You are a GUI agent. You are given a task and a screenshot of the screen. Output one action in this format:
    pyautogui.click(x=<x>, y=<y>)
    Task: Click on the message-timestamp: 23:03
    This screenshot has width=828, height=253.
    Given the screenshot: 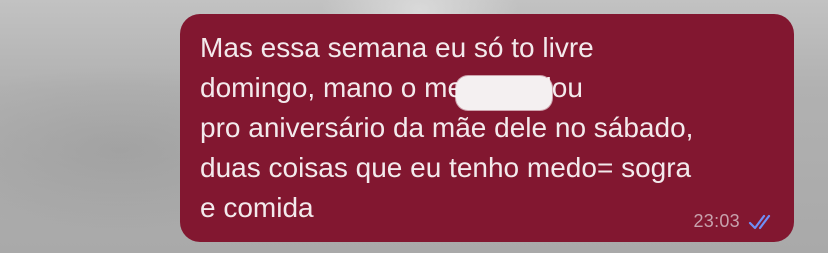 What is the action you would take?
    pyautogui.click(x=716, y=221)
    